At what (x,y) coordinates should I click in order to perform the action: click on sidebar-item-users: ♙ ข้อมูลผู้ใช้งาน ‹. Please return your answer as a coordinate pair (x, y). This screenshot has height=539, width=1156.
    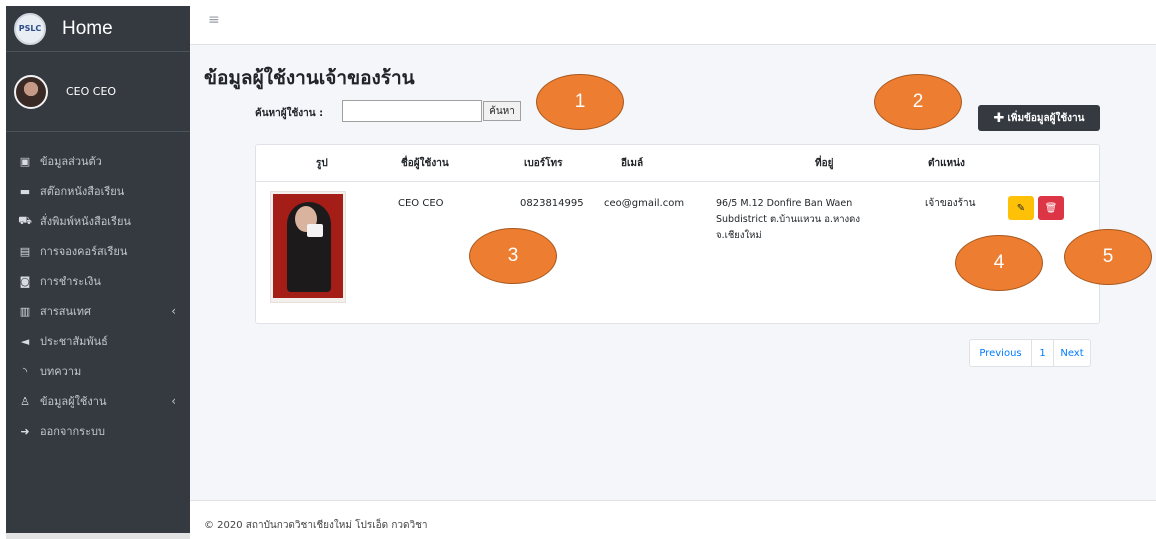
    Looking at the image, I should click on (98, 401).